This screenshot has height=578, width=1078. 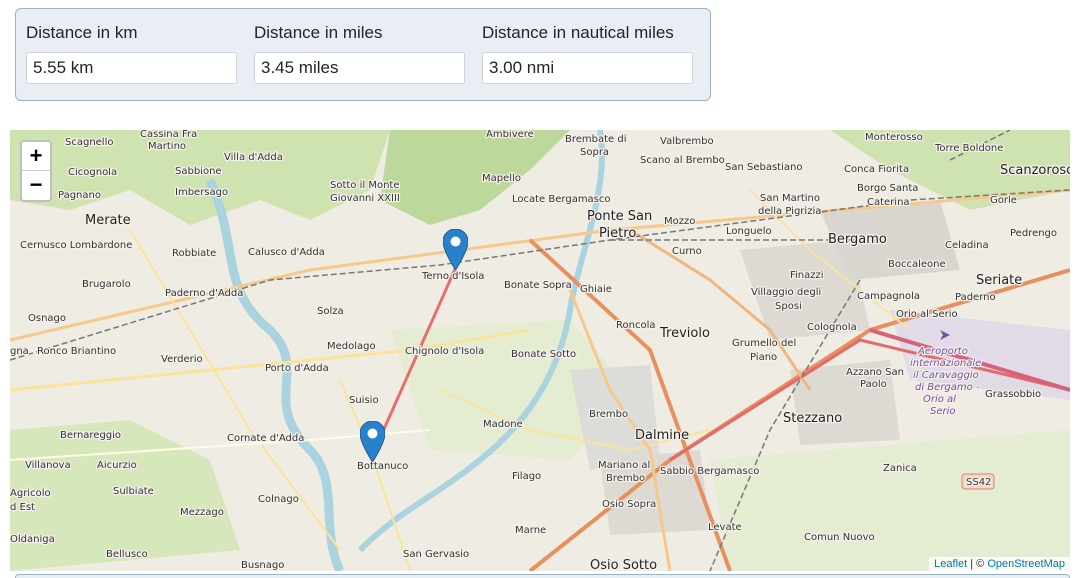 What do you see at coordinates (1013, 394) in the screenshot?
I see `place-label: Grassobbio` at bounding box center [1013, 394].